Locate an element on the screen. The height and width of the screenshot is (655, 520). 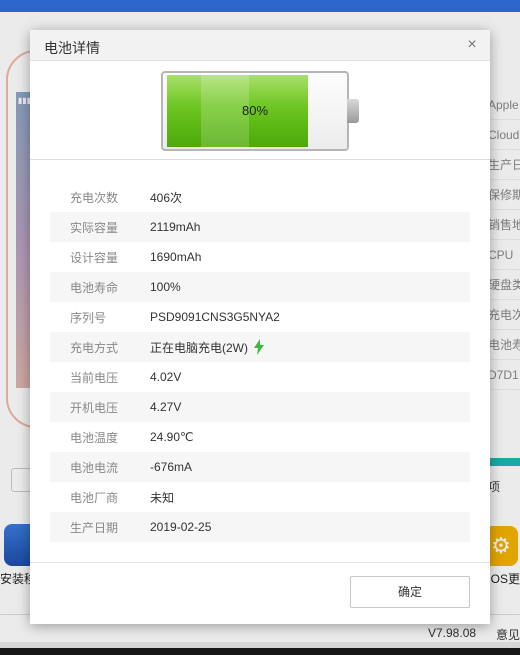
row-label: 序列号 is located at coordinates (88, 317).